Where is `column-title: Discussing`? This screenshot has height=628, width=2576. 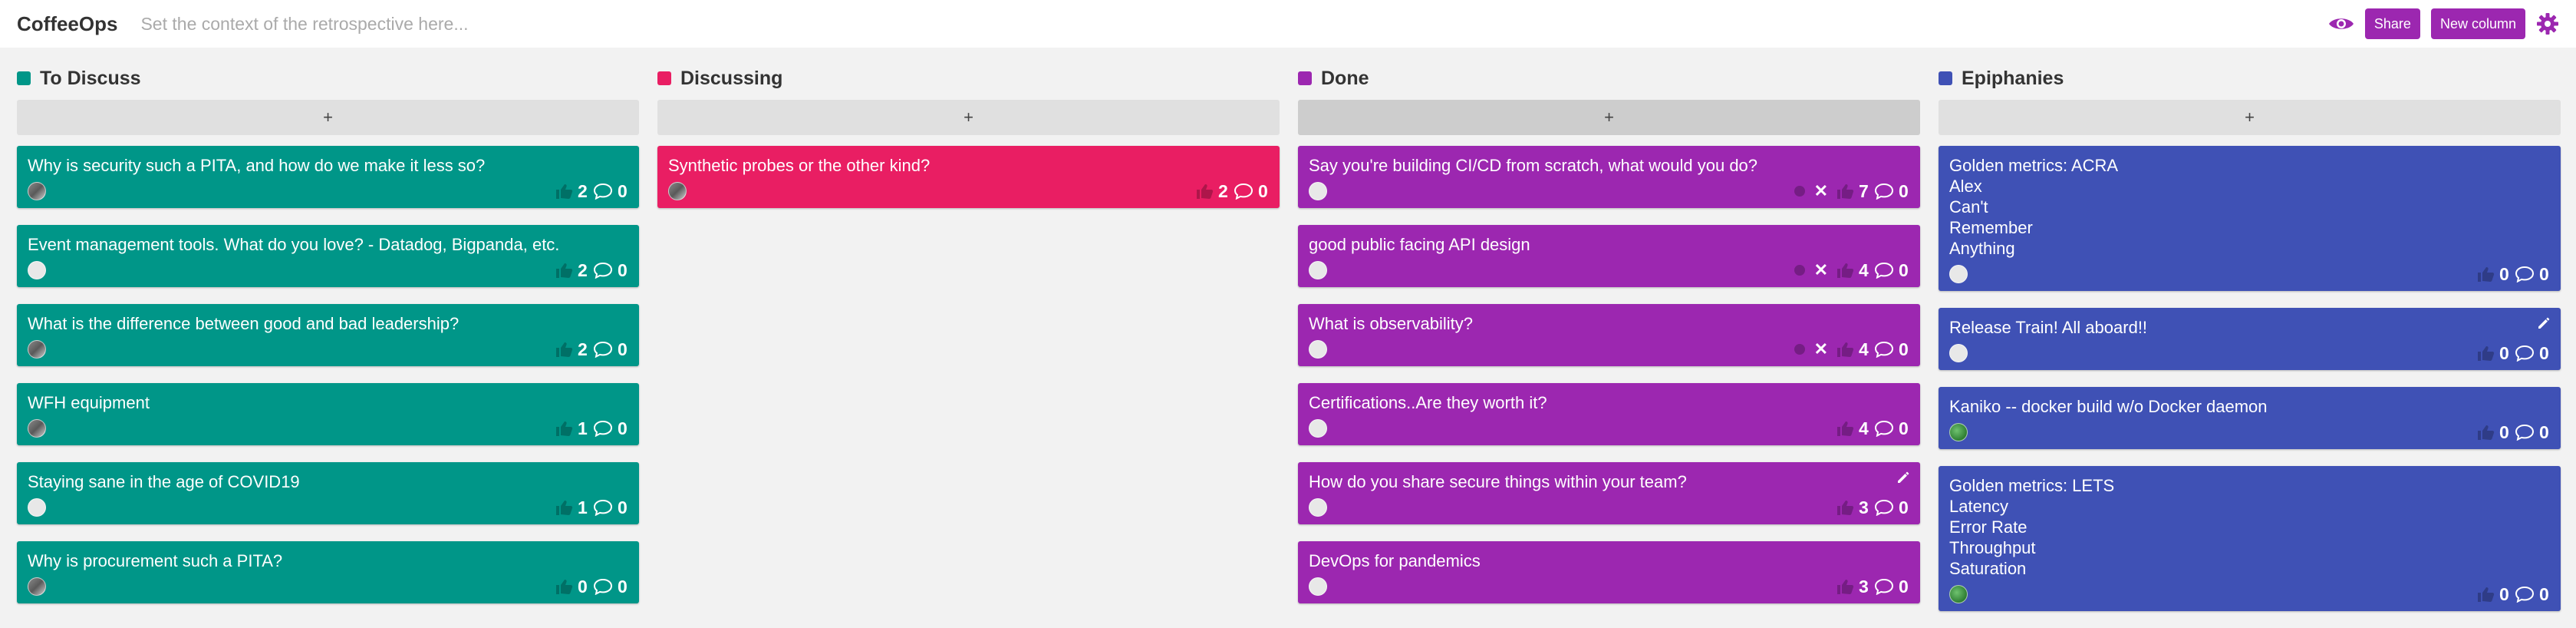 column-title: Discussing is located at coordinates (731, 79).